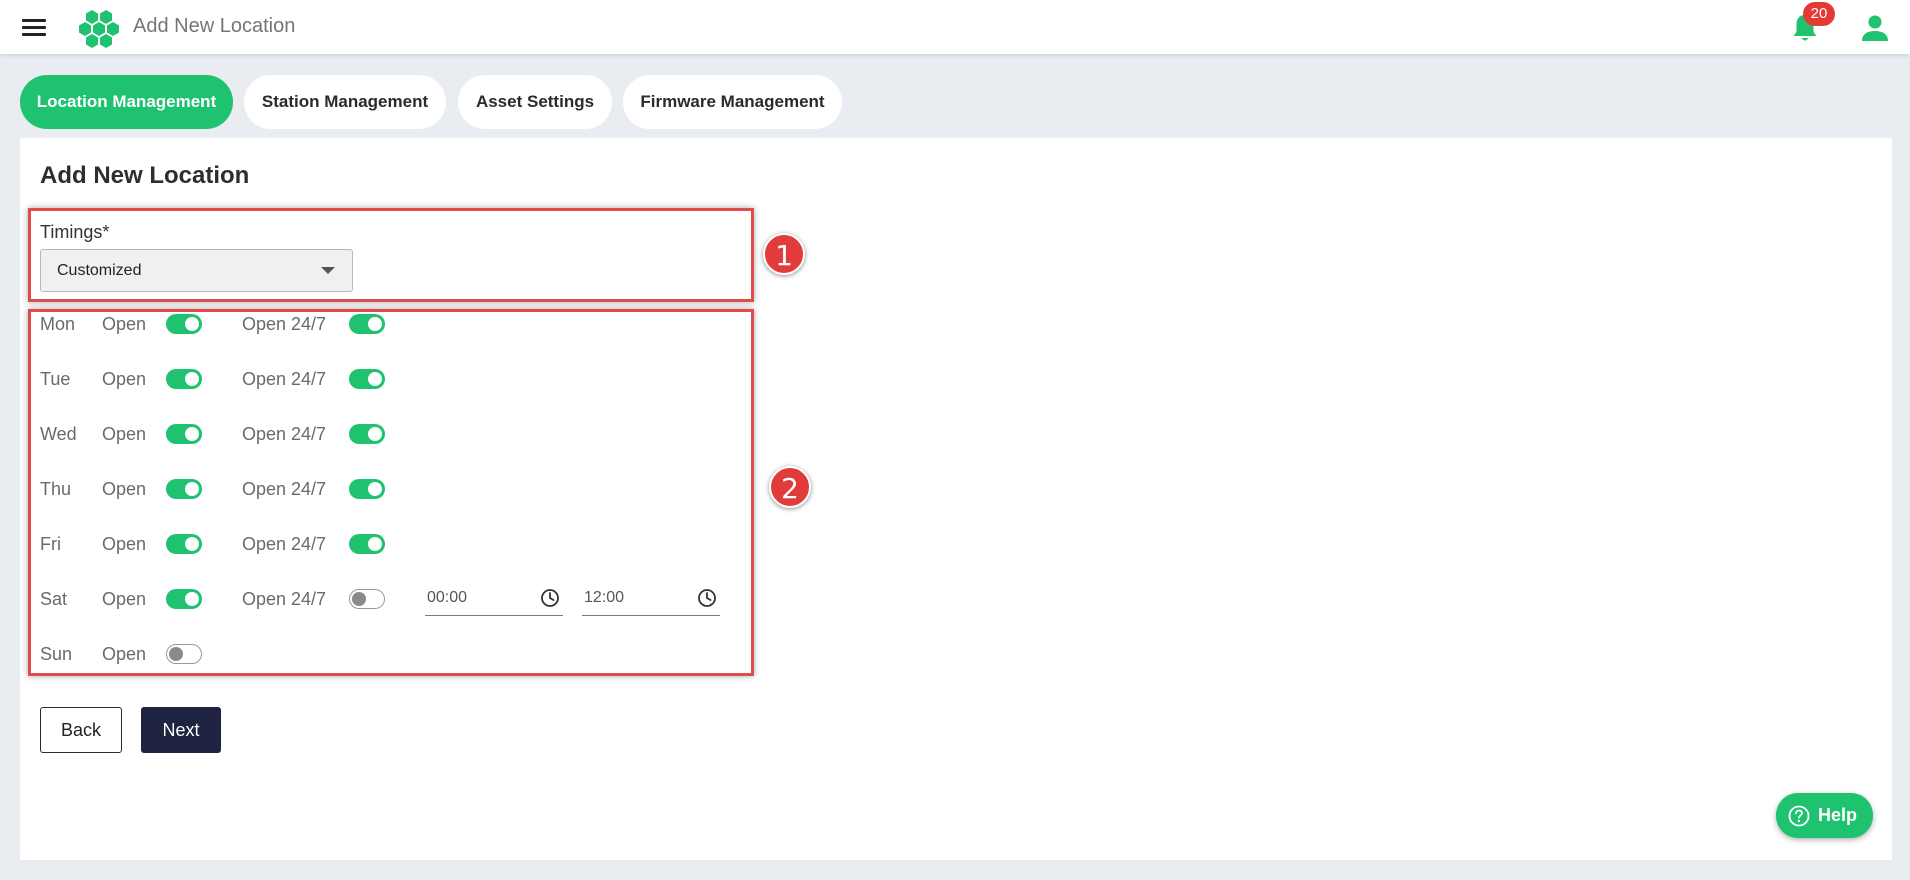 The image size is (1910, 880). Describe the element at coordinates (181, 730) in the screenshot. I see `next-button: Next` at that location.